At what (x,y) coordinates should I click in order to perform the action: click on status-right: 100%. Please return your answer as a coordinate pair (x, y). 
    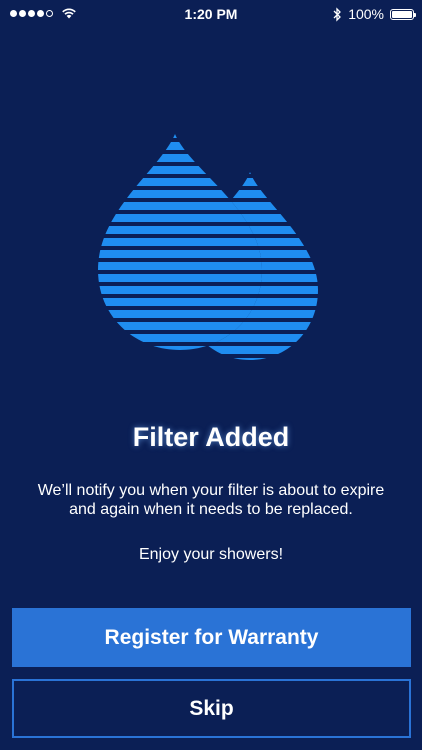
    Looking at the image, I should click on (374, 14).